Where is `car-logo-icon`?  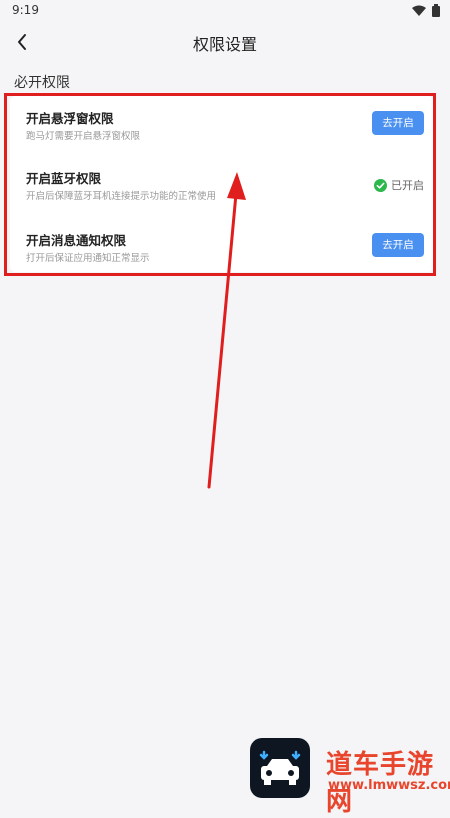
car-logo-icon is located at coordinates (280, 767).